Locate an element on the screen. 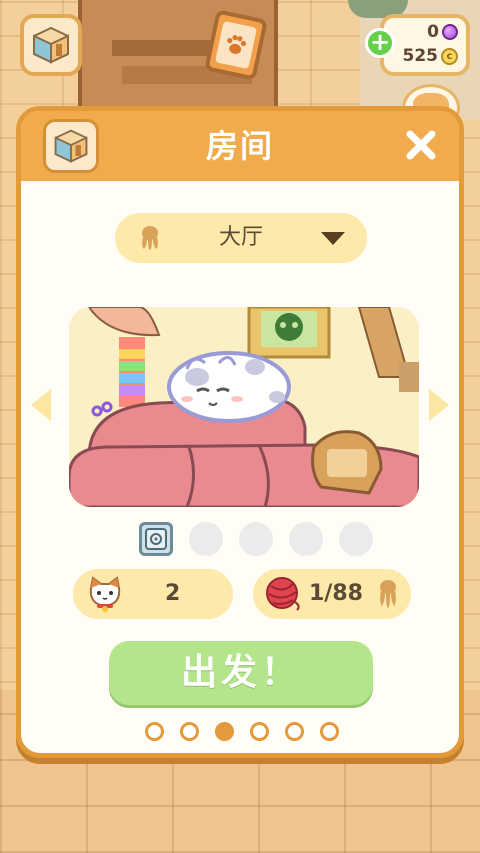 This screenshot has width=480, height=853. purple-gem-icon is located at coordinates (450, 32).